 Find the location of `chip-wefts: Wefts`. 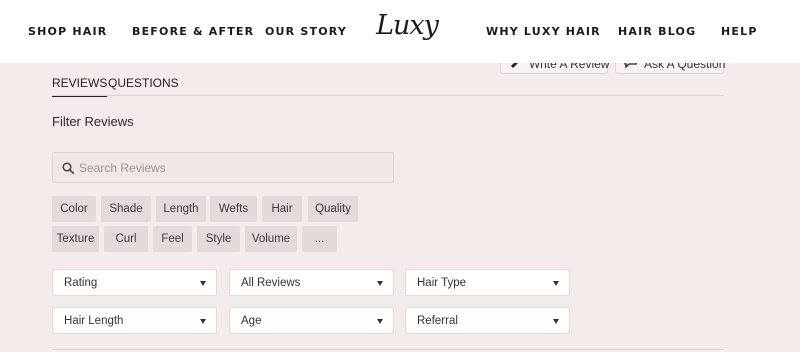

chip-wefts: Wefts is located at coordinates (233, 209).